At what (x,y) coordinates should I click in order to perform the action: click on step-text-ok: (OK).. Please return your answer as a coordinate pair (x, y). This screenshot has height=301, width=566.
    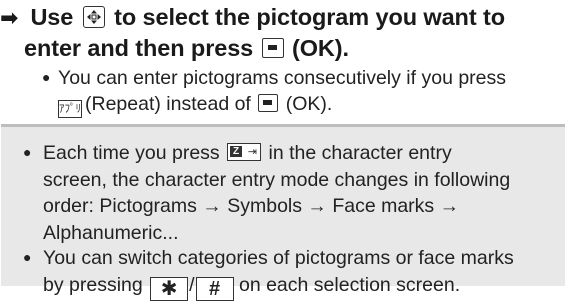
    Looking at the image, I should click on (320, 48).